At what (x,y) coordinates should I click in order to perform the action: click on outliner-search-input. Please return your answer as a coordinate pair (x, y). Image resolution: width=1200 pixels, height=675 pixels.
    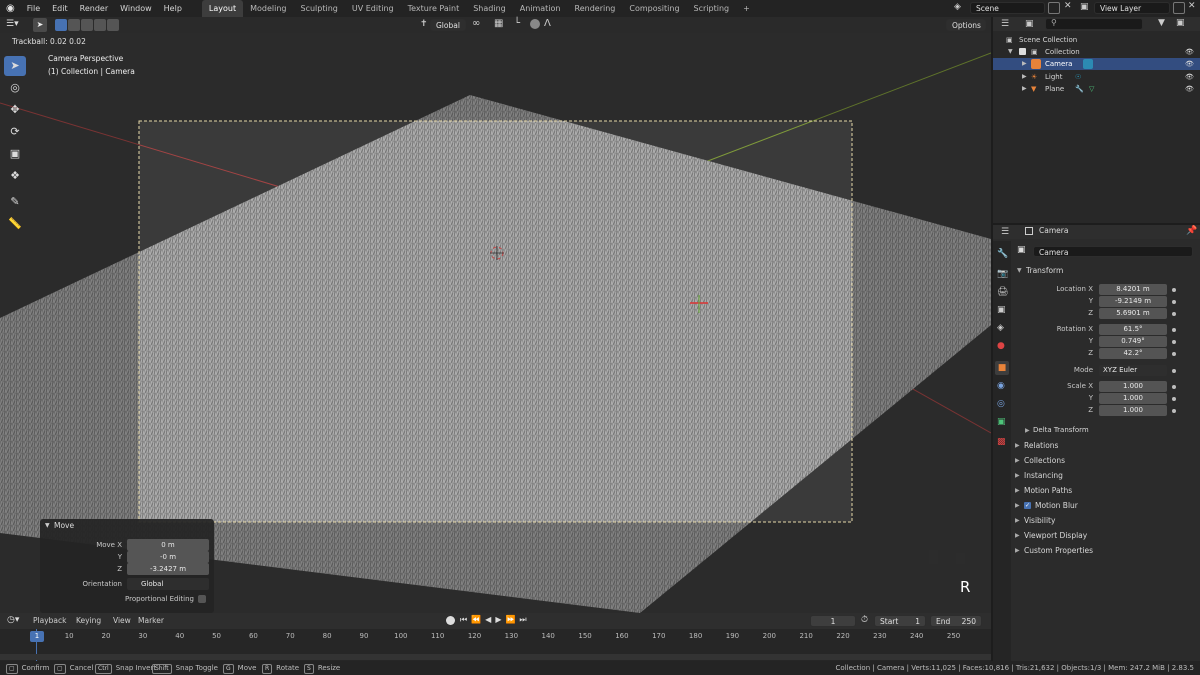
    Looking at the image, I should click on (1094, 24).